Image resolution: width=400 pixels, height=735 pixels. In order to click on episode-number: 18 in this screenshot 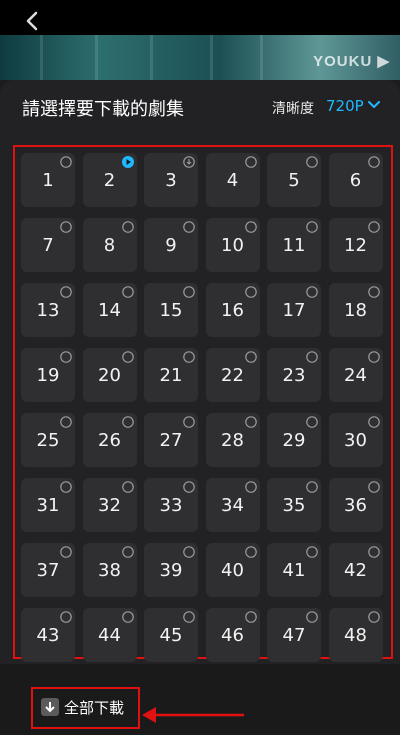, I will do `click(355, 310)`.